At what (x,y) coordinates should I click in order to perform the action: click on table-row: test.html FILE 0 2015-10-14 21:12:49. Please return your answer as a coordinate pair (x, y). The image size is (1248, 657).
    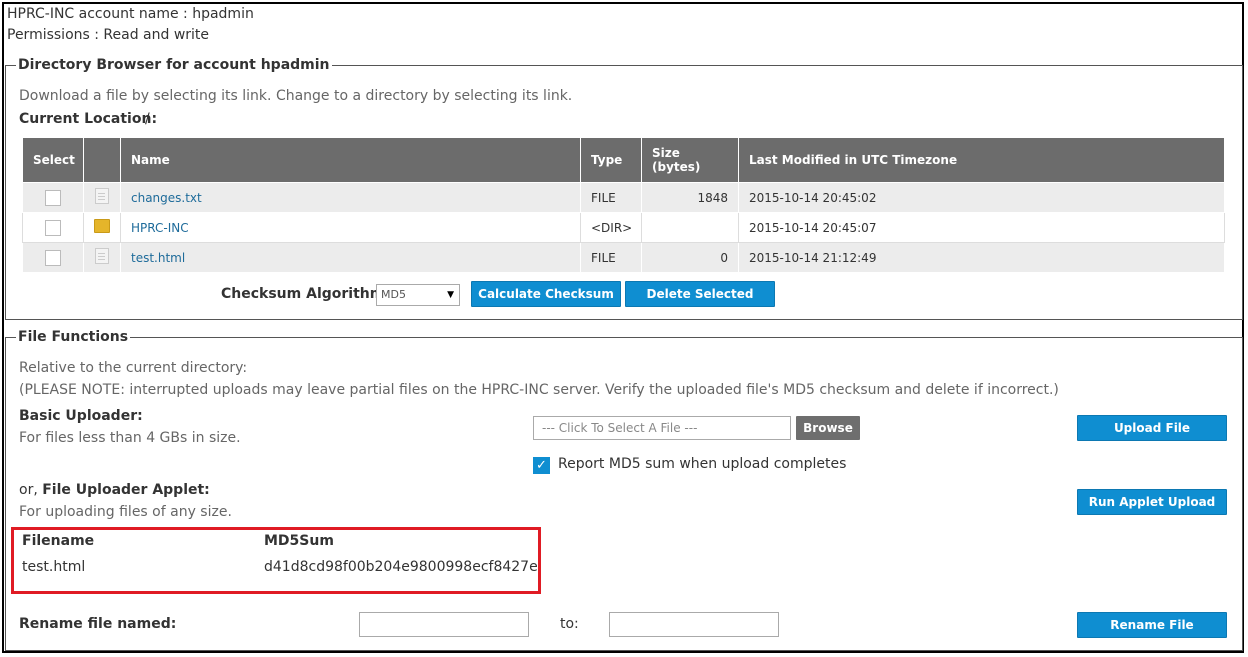
    Looking at the image, I should click on (623, 257).